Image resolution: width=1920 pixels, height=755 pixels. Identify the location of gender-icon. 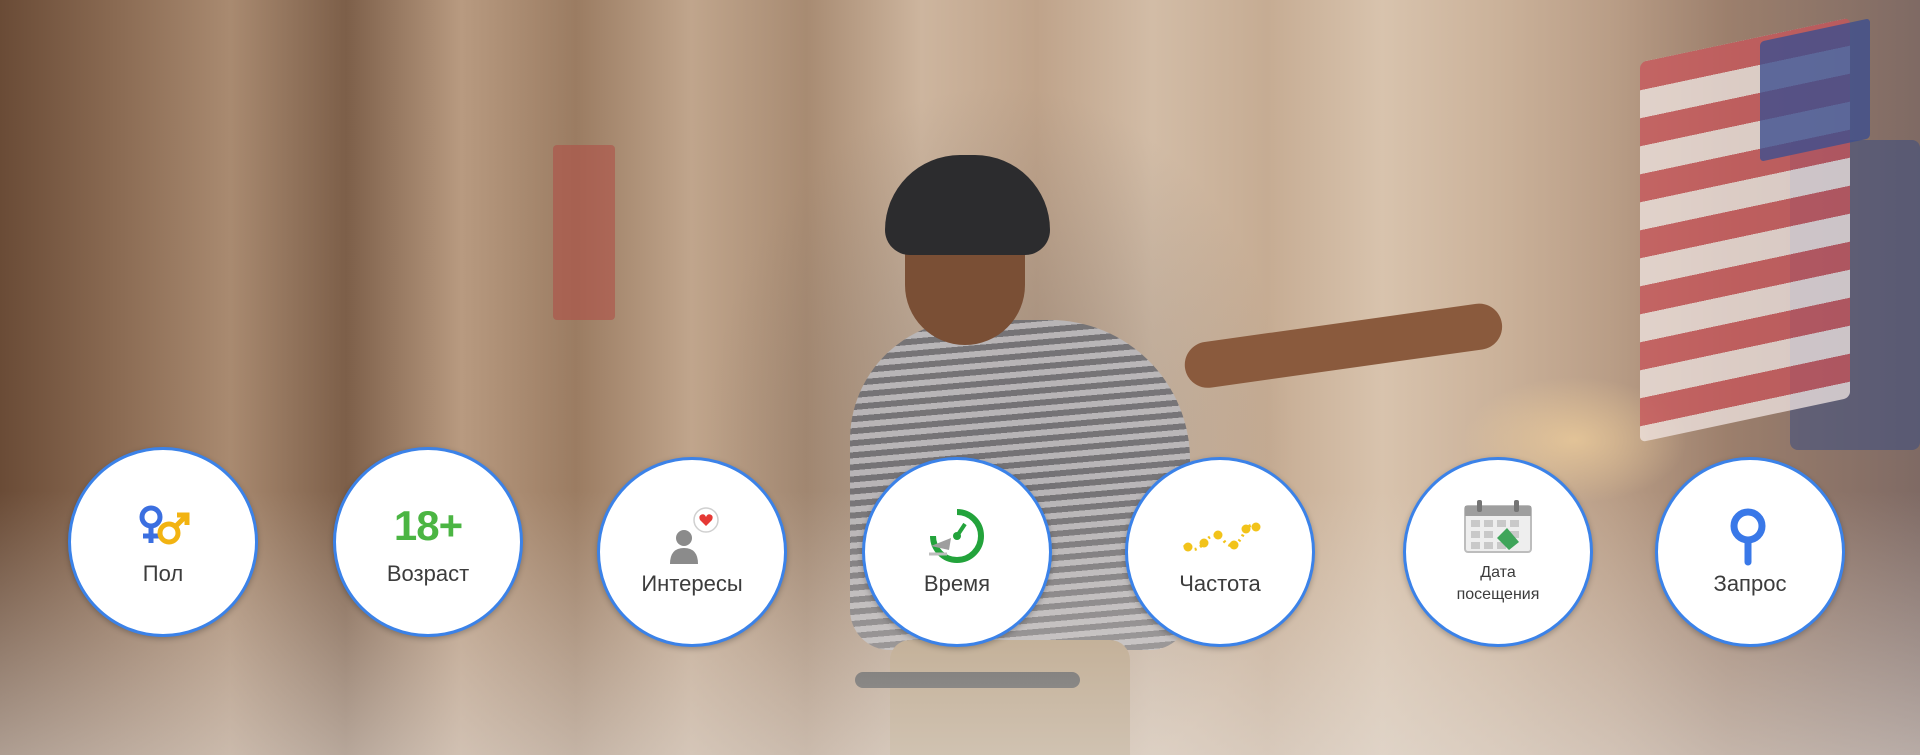
(163, 526).